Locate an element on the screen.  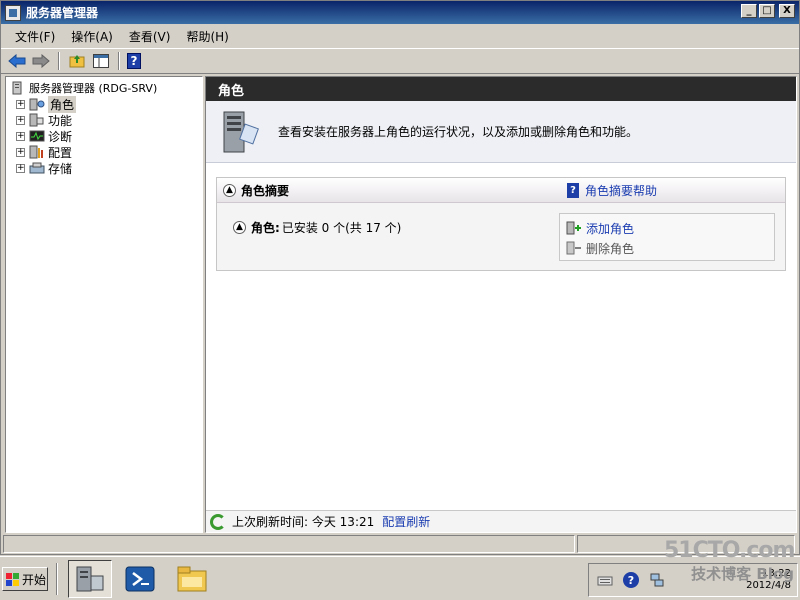
clock-time: 13:22 is located at coordinates (776, 573).